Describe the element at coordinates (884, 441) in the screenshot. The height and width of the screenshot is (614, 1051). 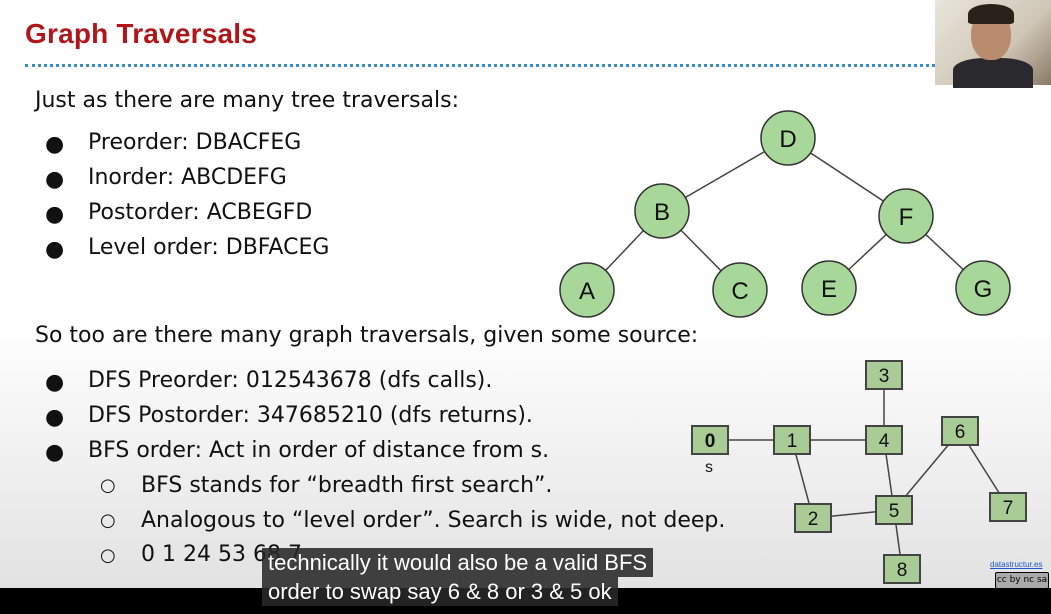
I see `graph-node-label: 4` at that location.